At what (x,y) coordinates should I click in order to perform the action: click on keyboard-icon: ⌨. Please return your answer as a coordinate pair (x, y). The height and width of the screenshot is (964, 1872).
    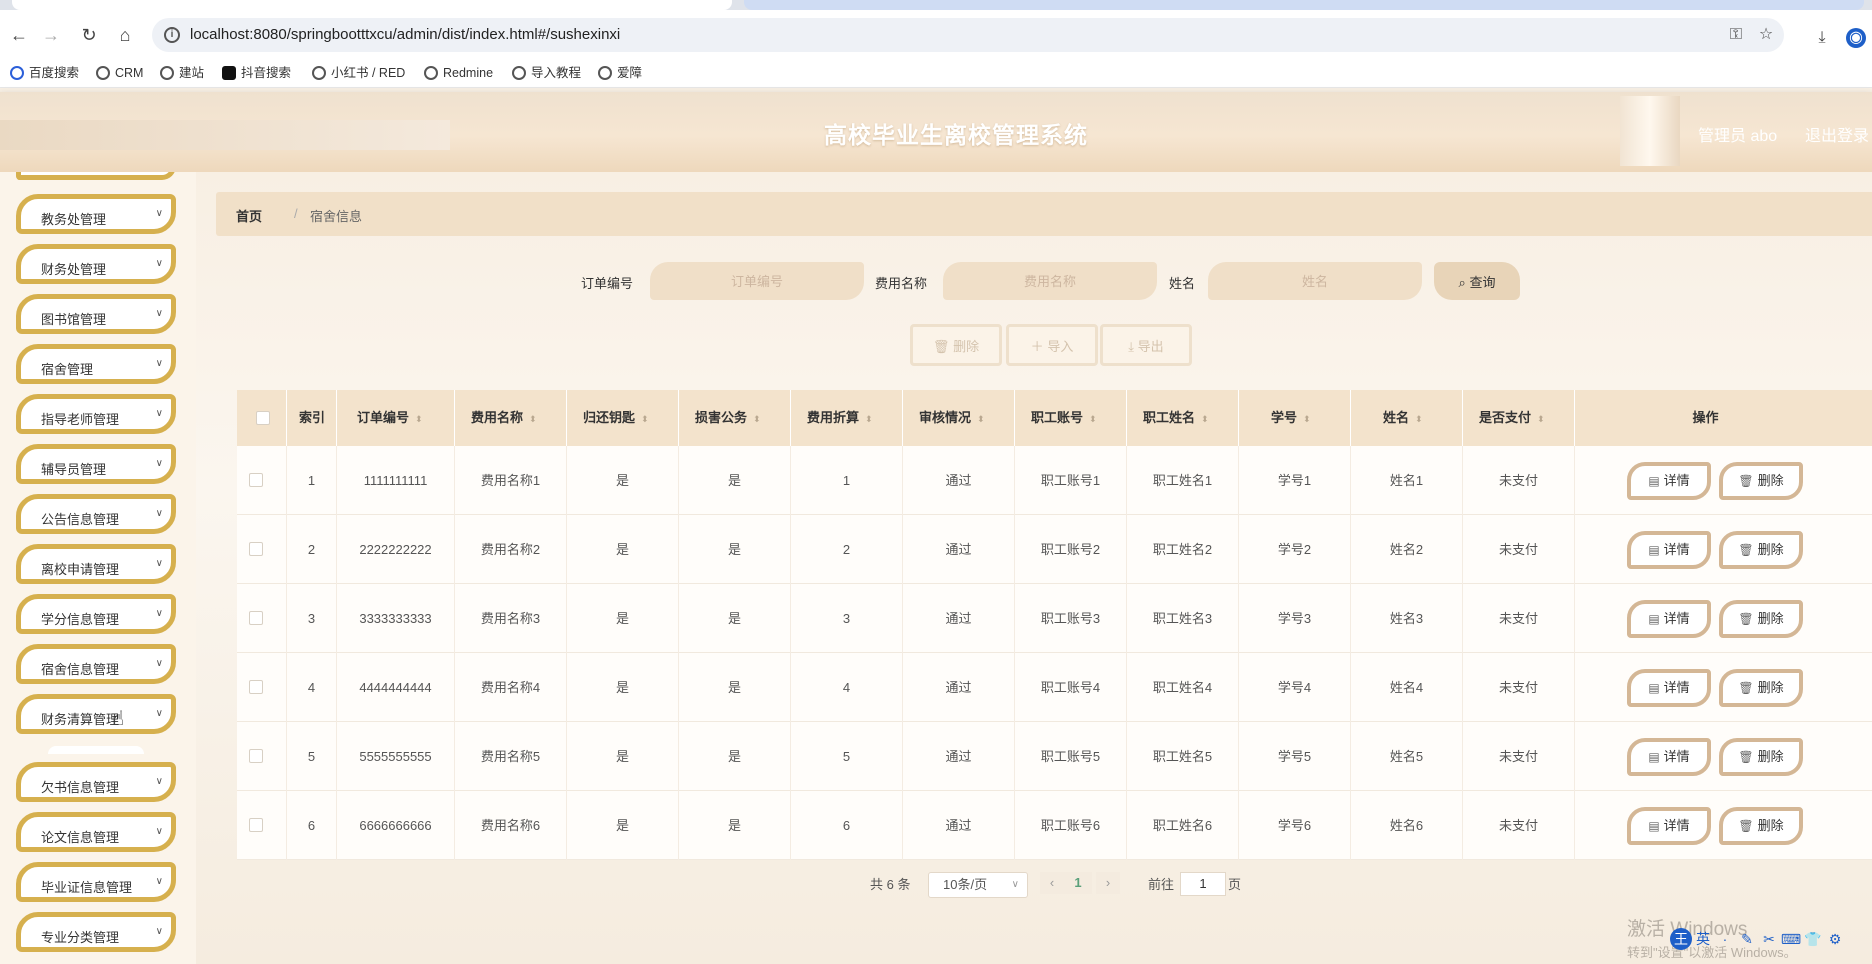
    Looking at the image, I should click on (1791, 939).